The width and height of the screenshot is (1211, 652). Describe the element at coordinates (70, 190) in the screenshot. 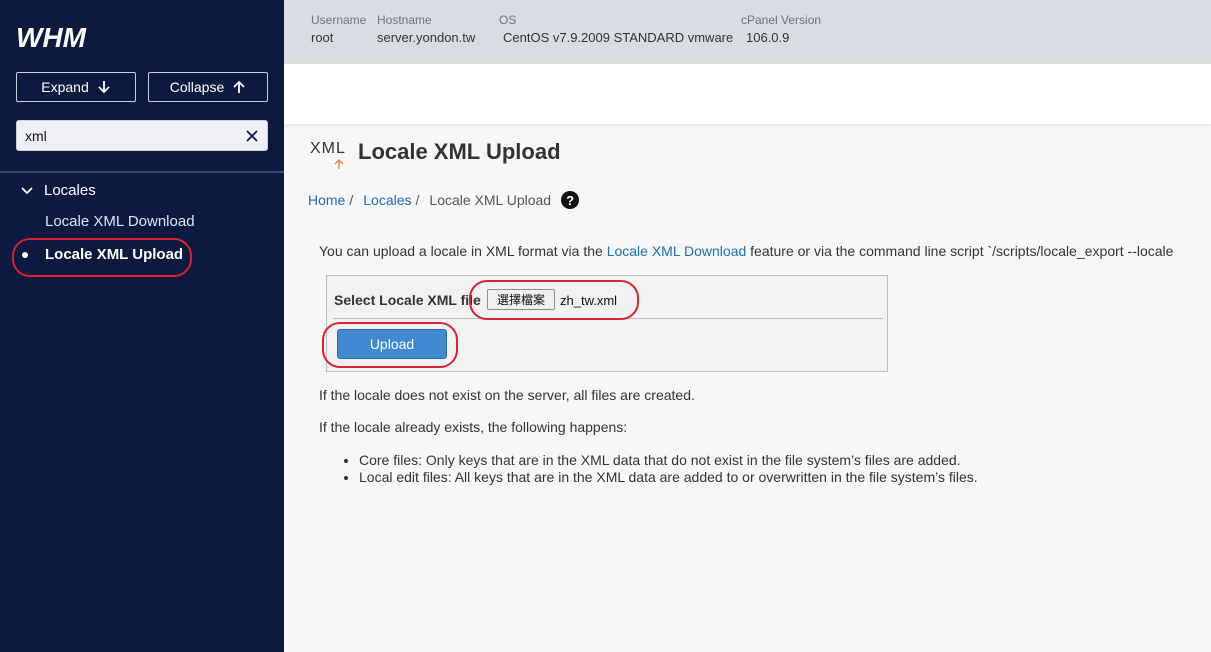

I see `sidebar-group-label: Locales` at that location.